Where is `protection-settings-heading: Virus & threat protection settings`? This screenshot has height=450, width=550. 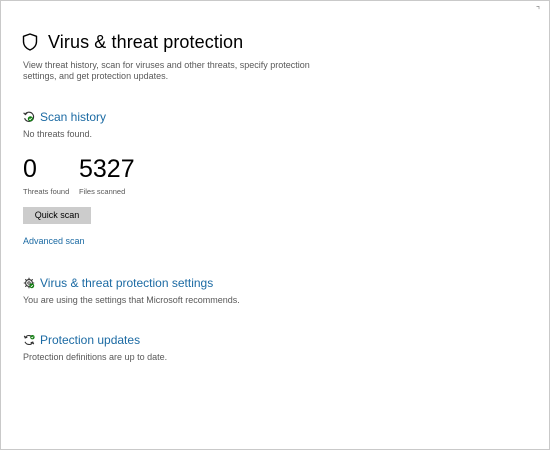 protection-settings-heading: Virus & threat protection settings is located at coordinates (131, 283).